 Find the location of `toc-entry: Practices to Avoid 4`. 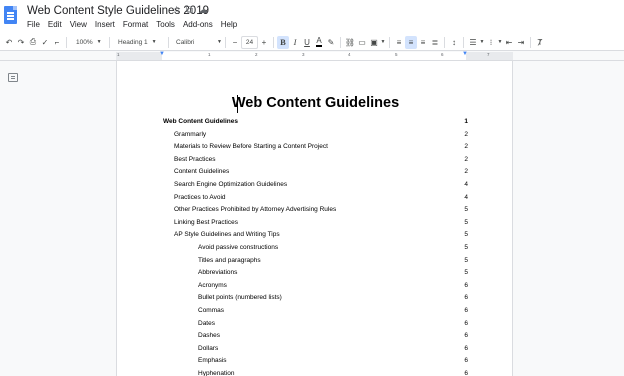

toc-entry: Practices to Avoid 4 is located at coordinates (315, 200).